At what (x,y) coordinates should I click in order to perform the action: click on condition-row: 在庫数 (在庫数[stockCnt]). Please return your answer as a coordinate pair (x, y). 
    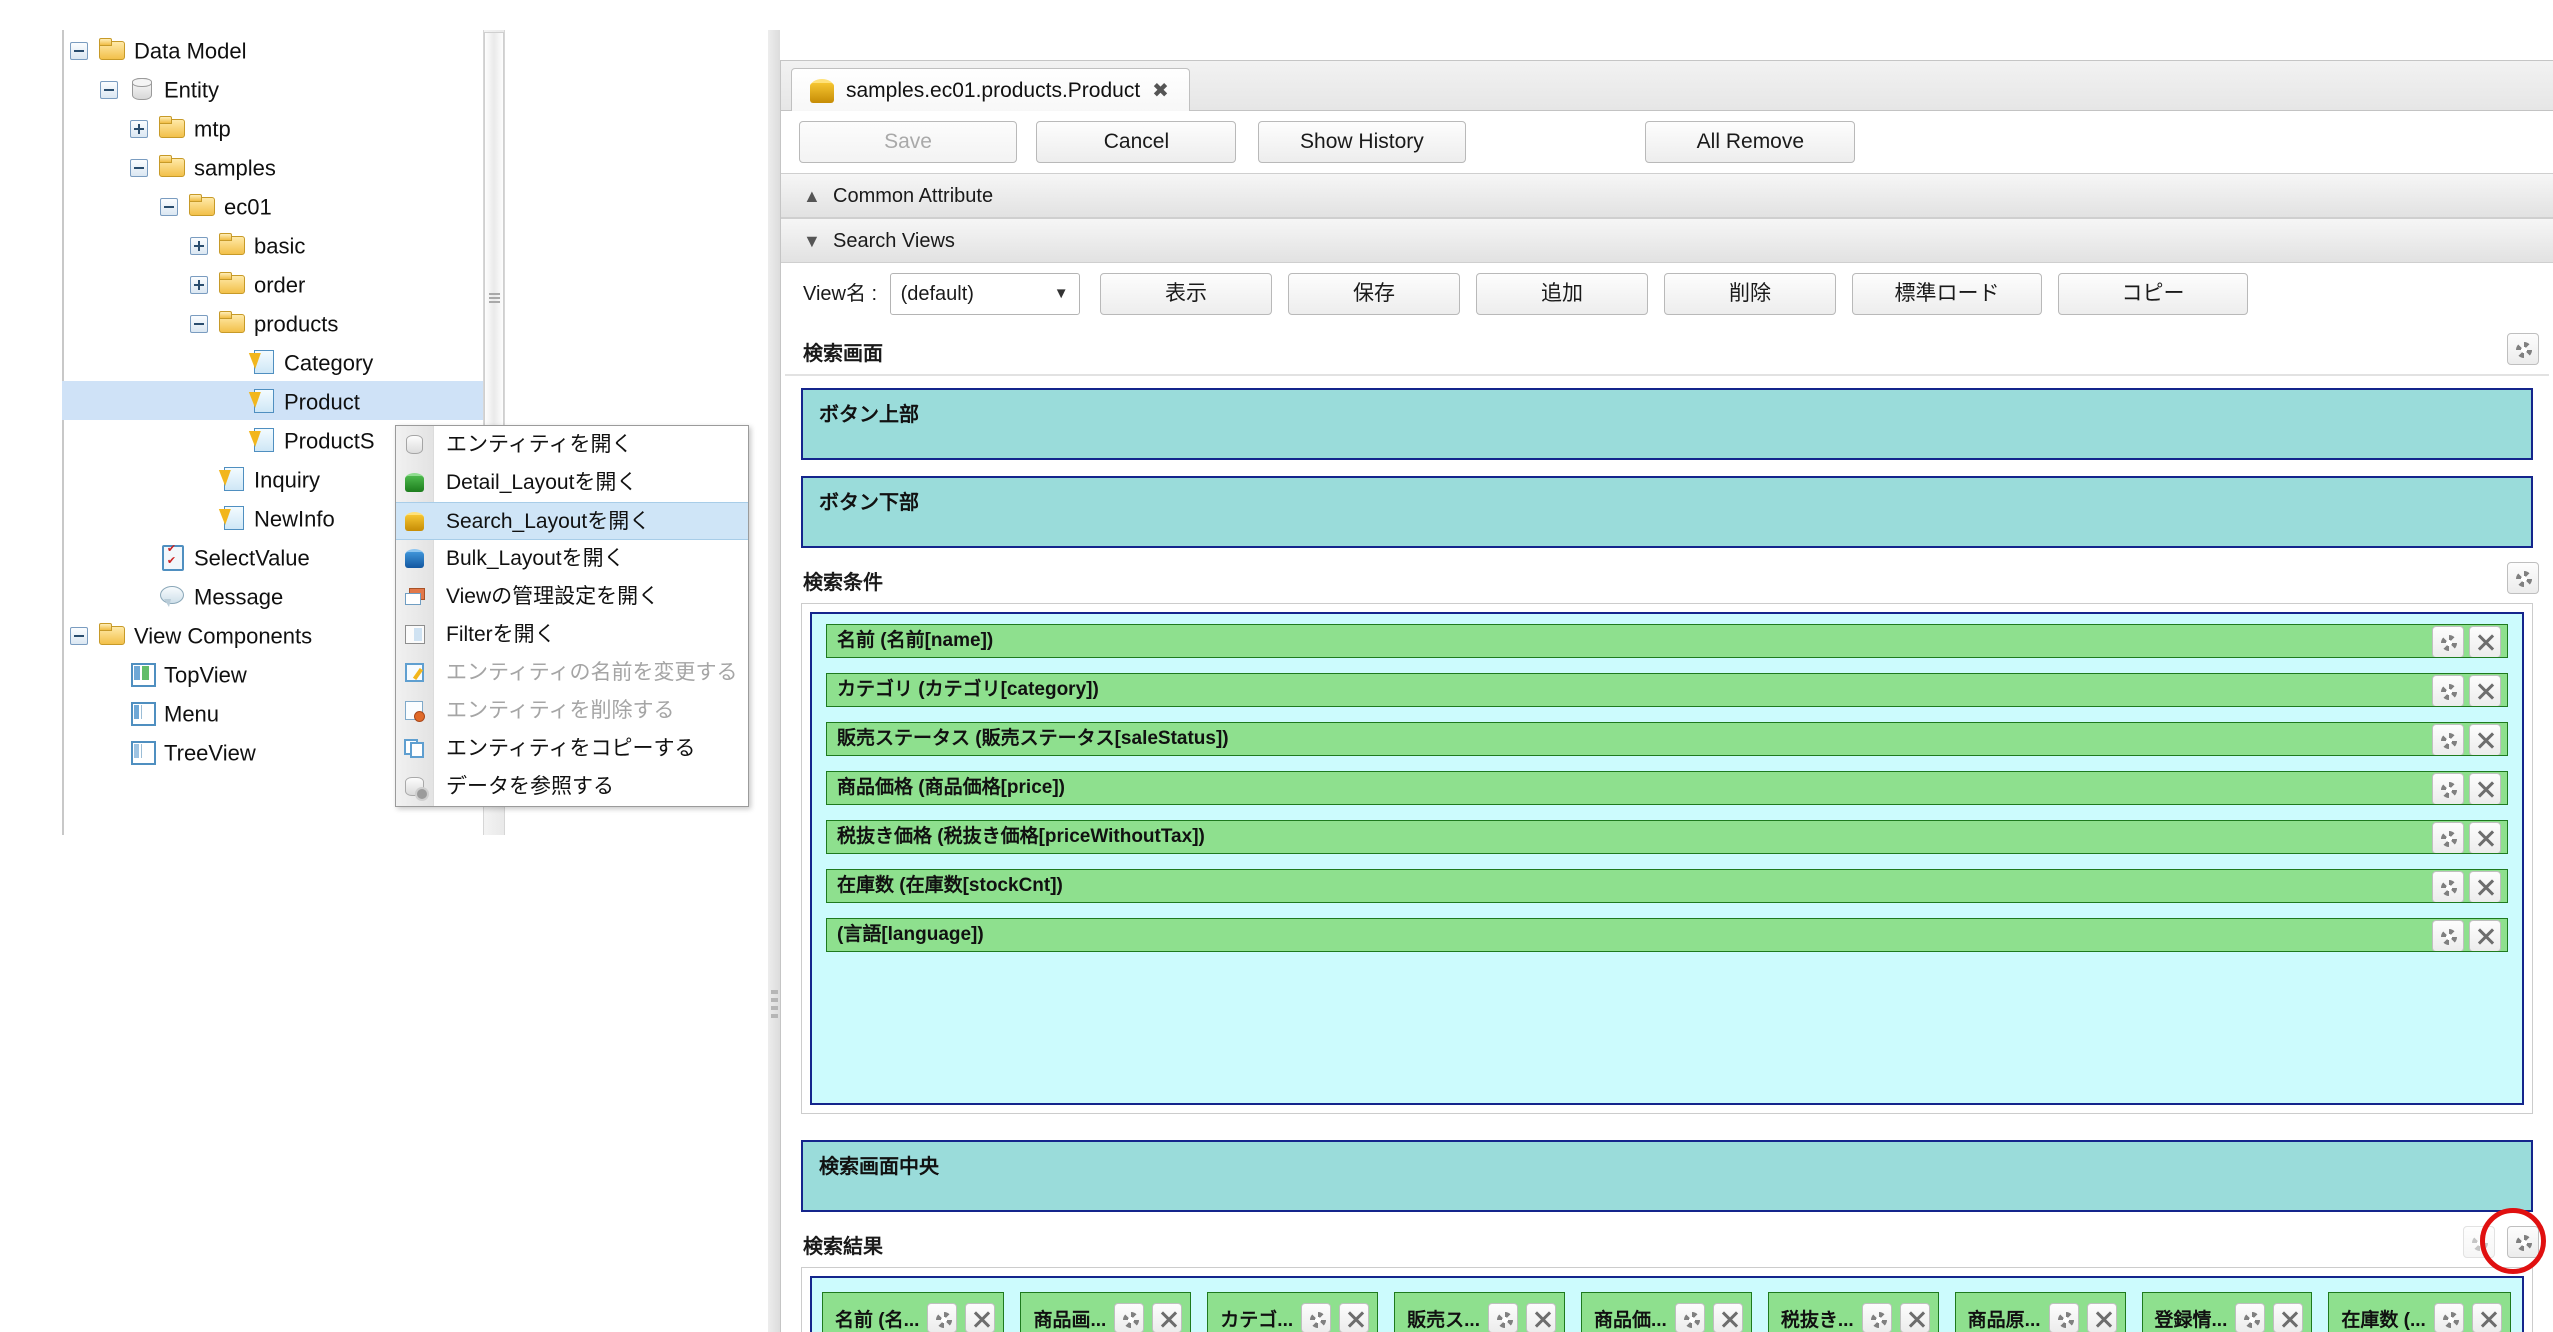
    Looking at the image, I should click on (1667, 886).